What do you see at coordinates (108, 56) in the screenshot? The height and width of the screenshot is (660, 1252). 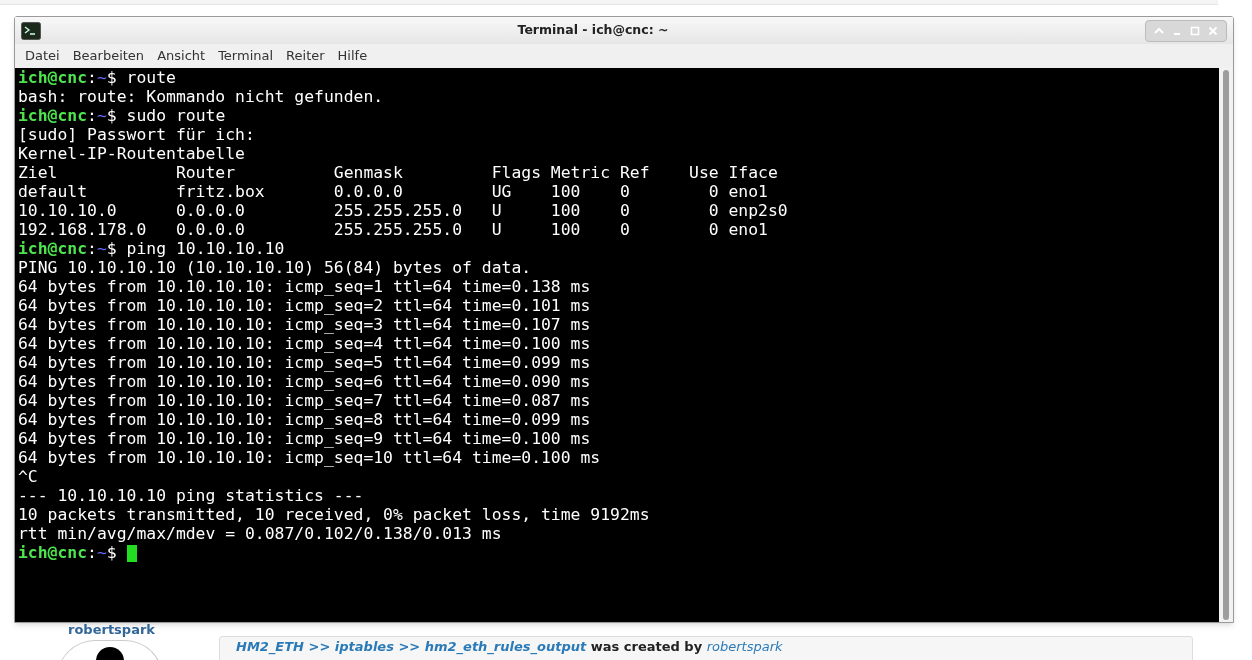 I see `menu-item: Bearbeiten` at bounding box center [108, 56].